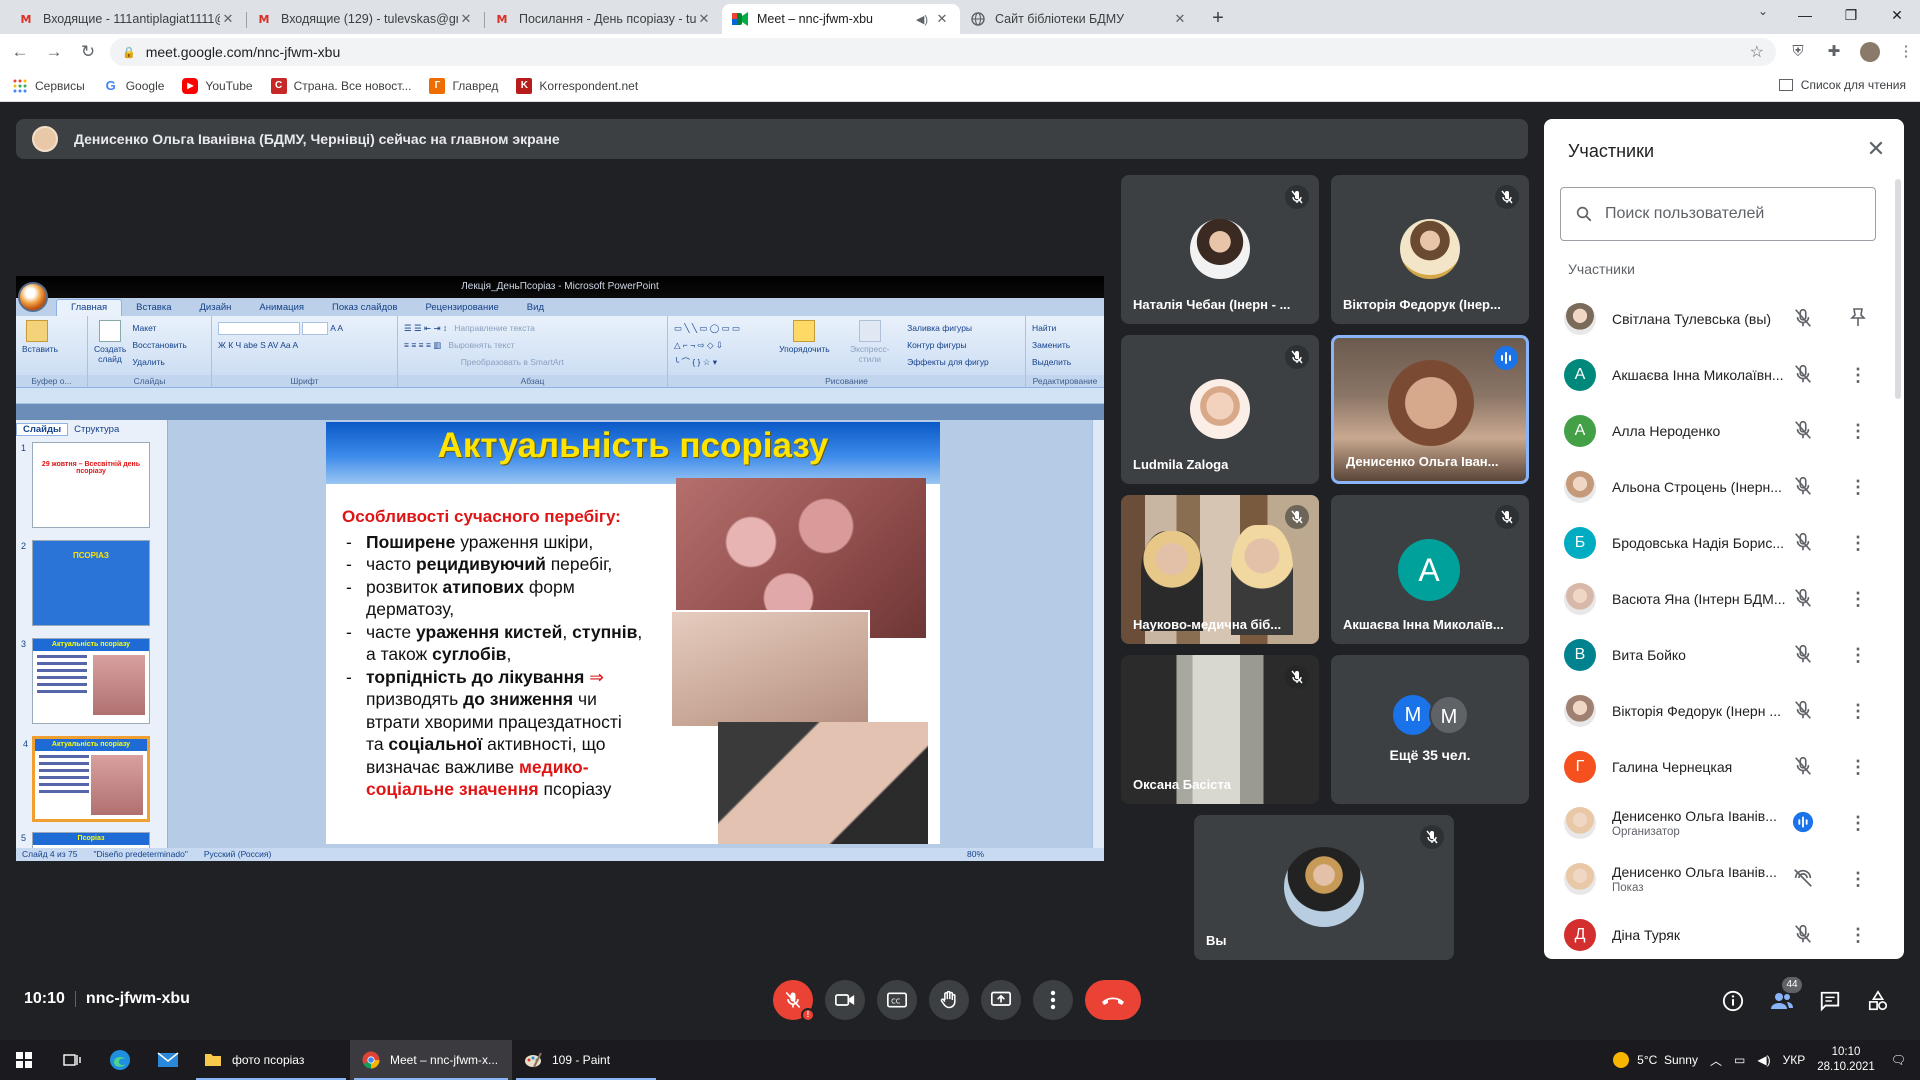 This screenshot has height=1080, width=1920. I want to click on task-view-button, so click(72, 1060).